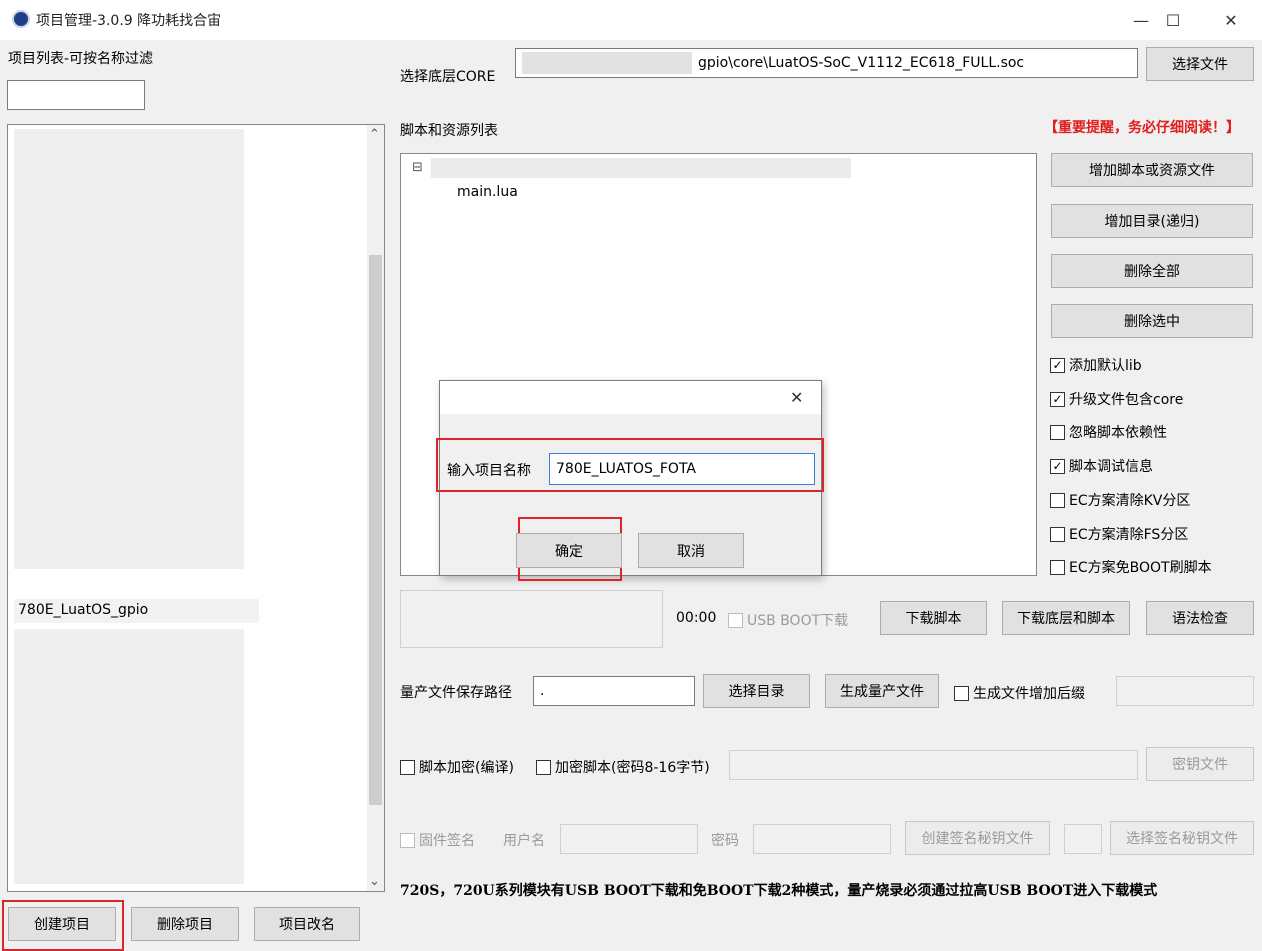 The height and width of the screenshot is (951, 1262). What do you see at coordinates (1200, 64) in the screenshot?
I see `select-core-file-button: 选择文件` at bounding box center [1200, 64].